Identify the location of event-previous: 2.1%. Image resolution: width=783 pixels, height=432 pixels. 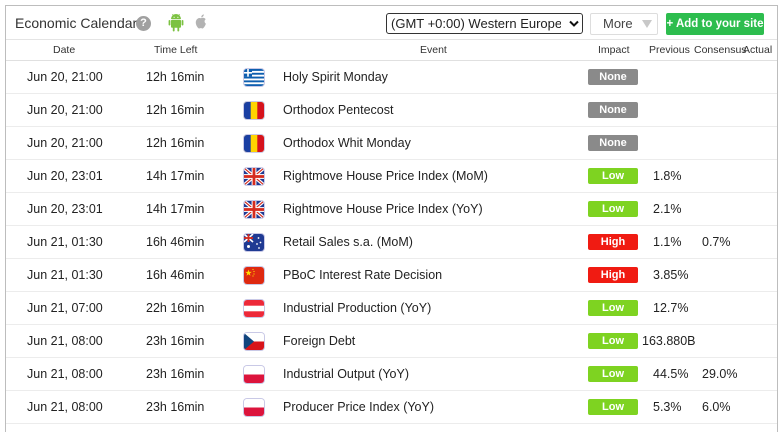
(667, 209).